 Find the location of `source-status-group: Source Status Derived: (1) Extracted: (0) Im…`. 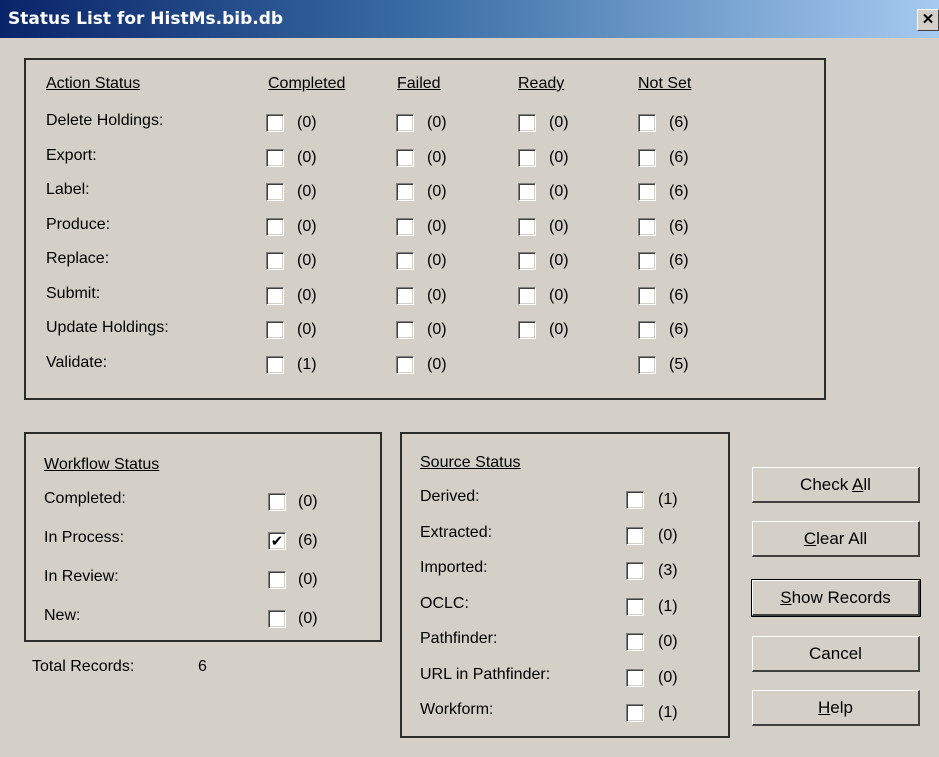

source-status-group: Source Status Derived: (1) Extracted: (0) Im… is located at coordinates (565, 585).